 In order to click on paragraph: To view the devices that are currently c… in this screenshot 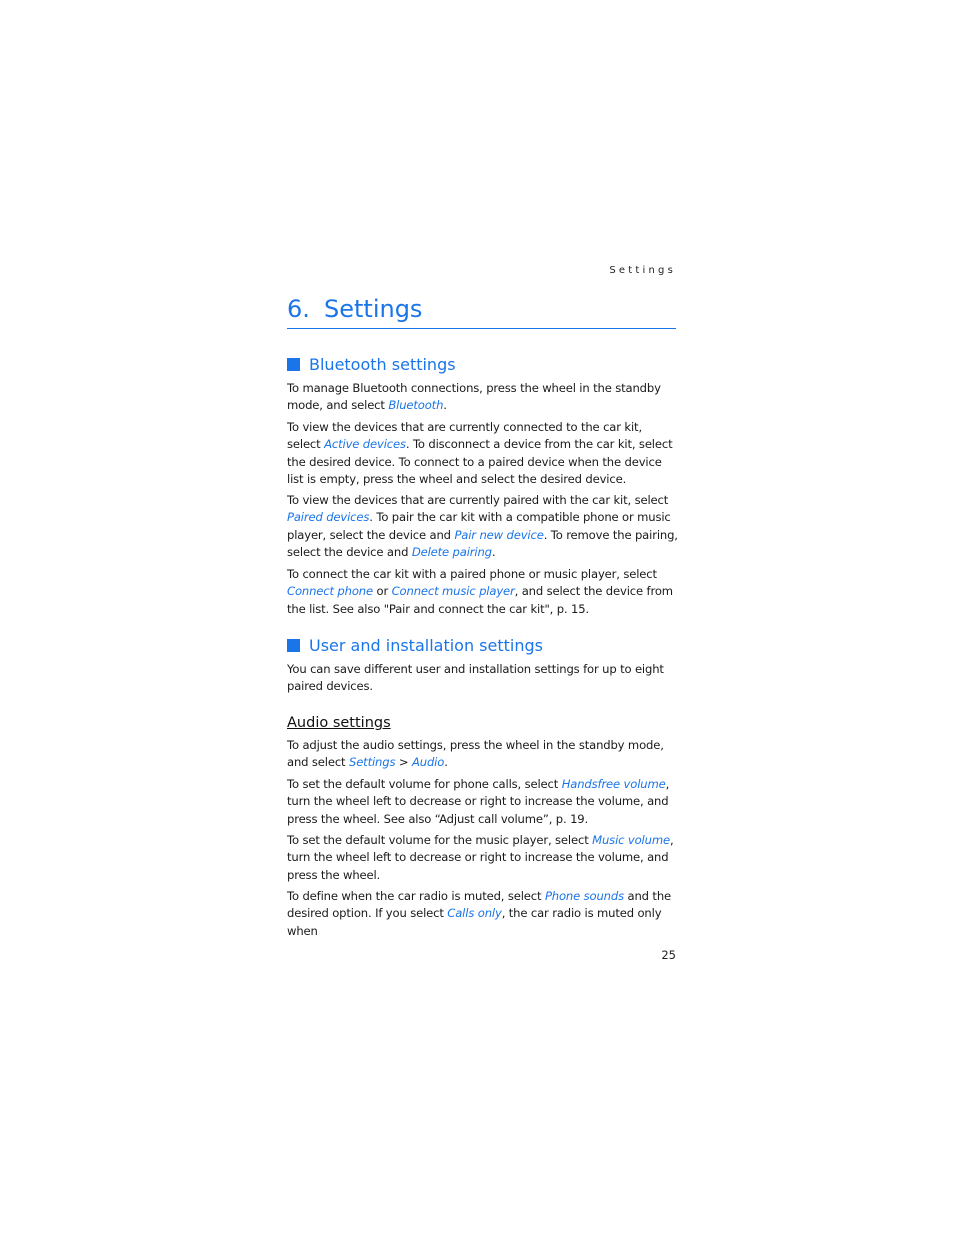, I will do `click(480, 453)`.